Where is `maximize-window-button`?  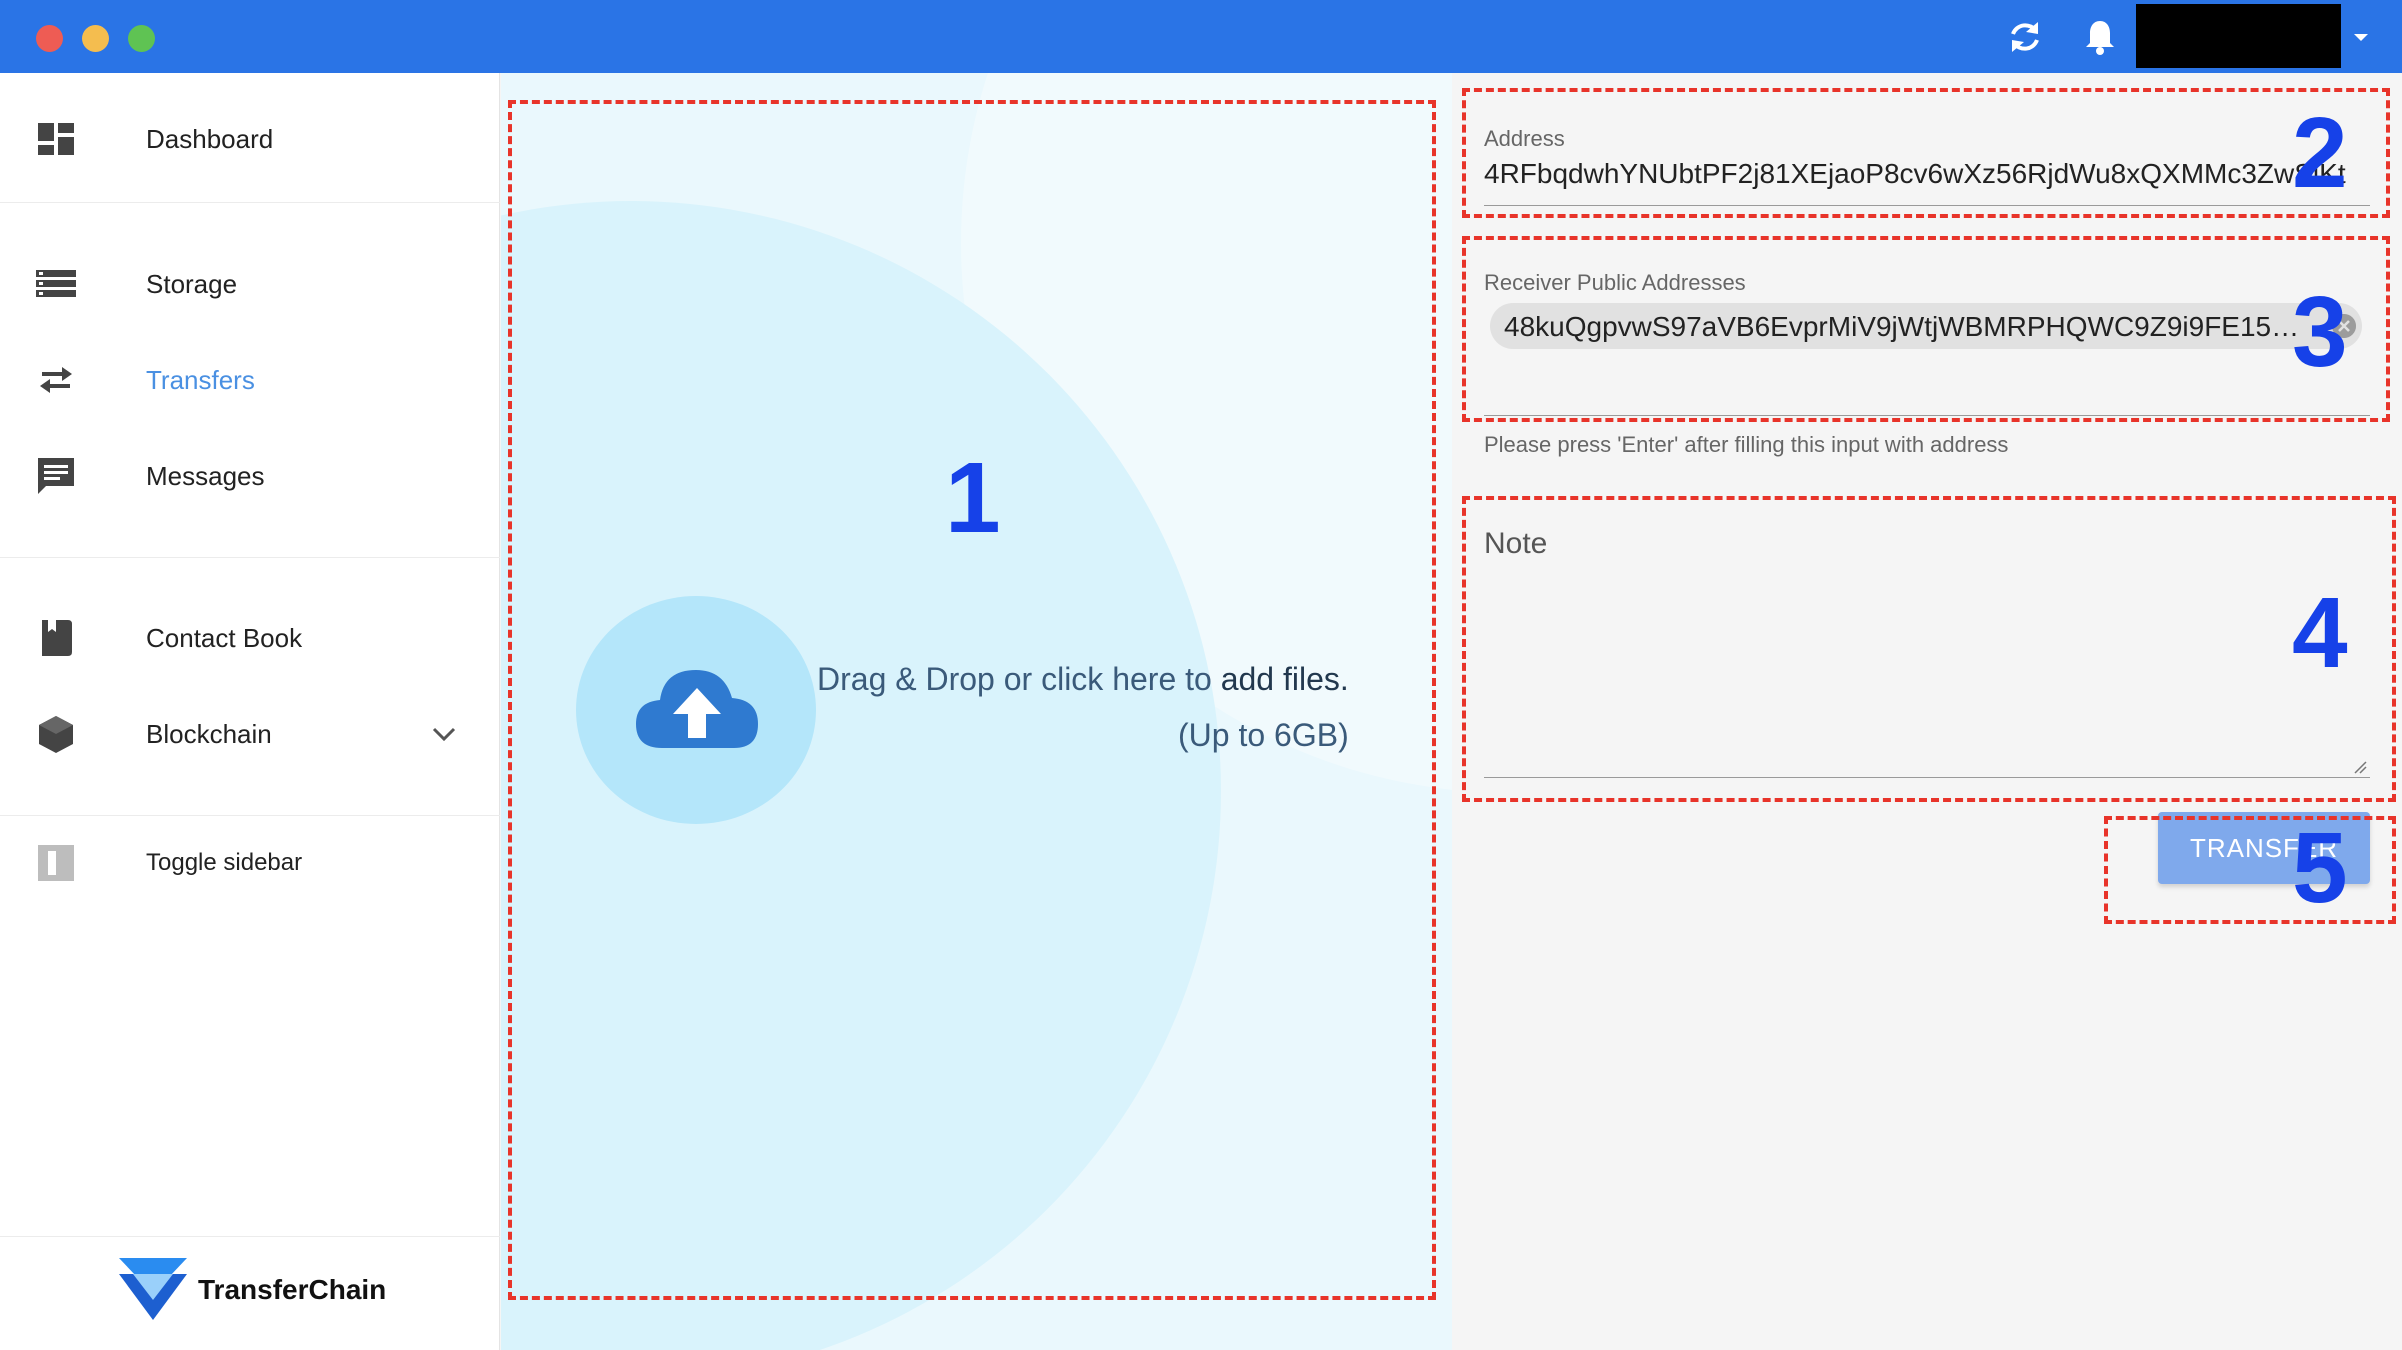 maximize-window-button is located at coordinates (141, 38).